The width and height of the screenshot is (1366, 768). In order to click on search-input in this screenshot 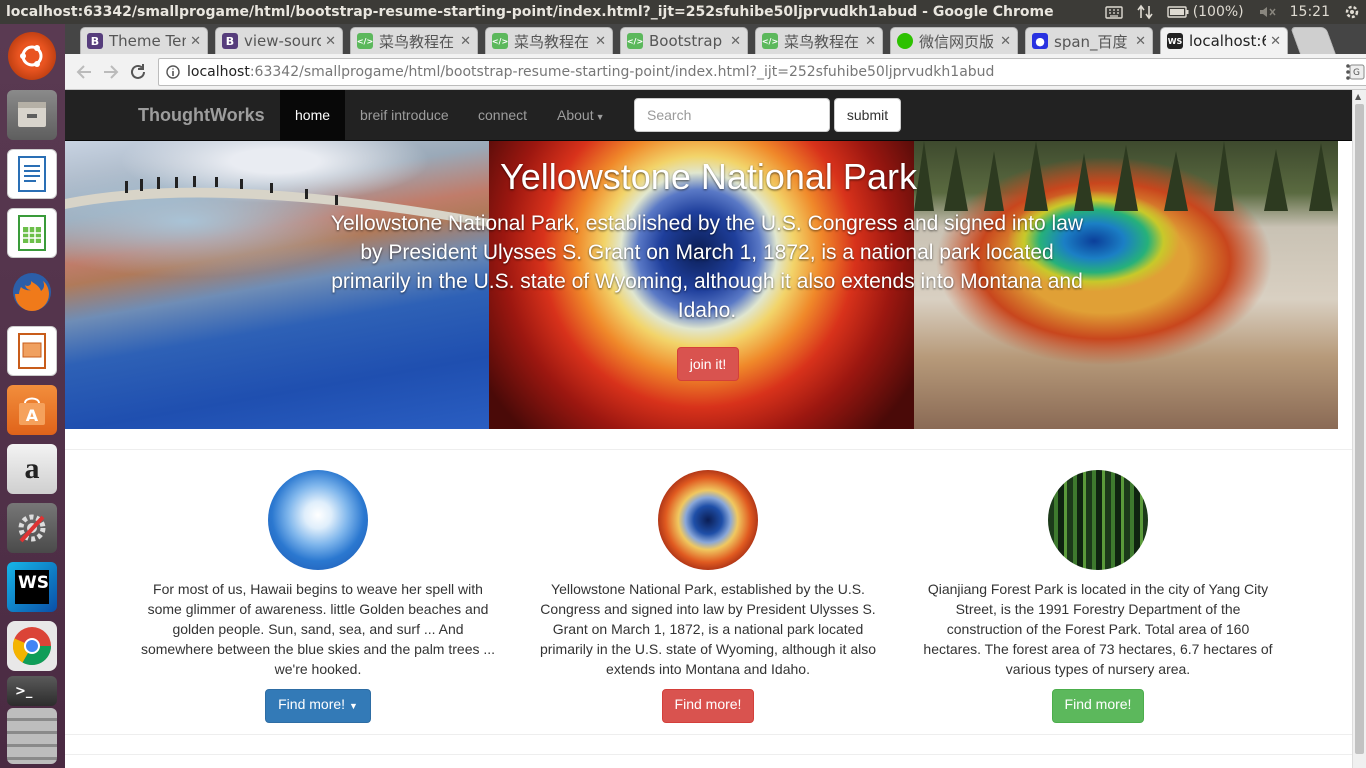, I will do `click(732, 115)`.